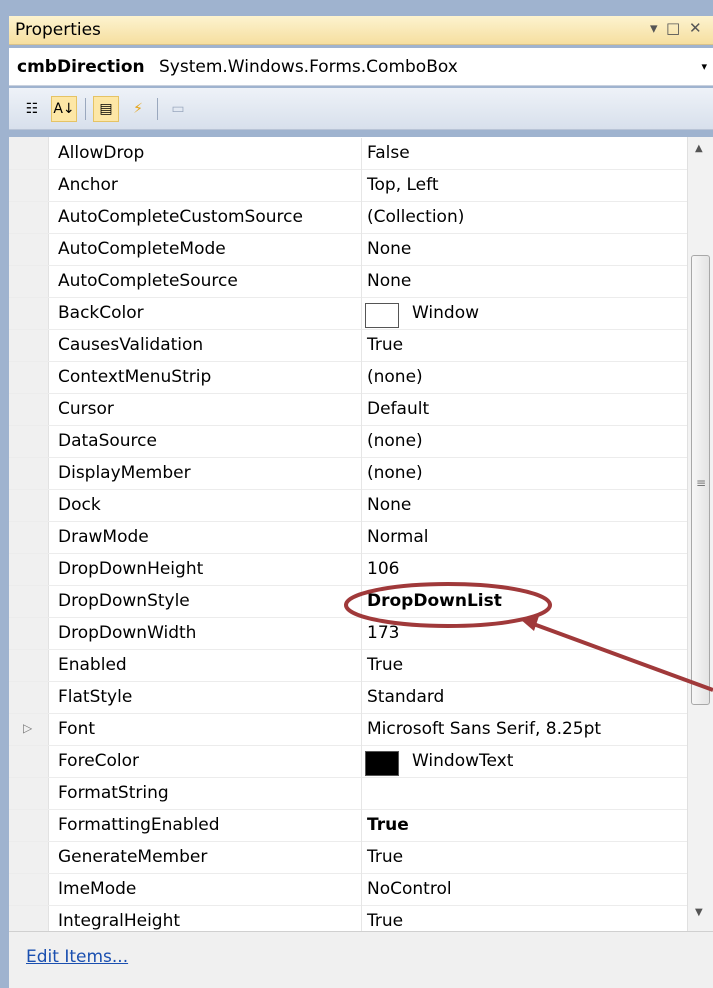 The height and width of the screenshot is (988, 713). What do you see at coordinates (124, 473) in the screenshot?
I see `property-name: DisplayMember` at bounding box center [124, 473].